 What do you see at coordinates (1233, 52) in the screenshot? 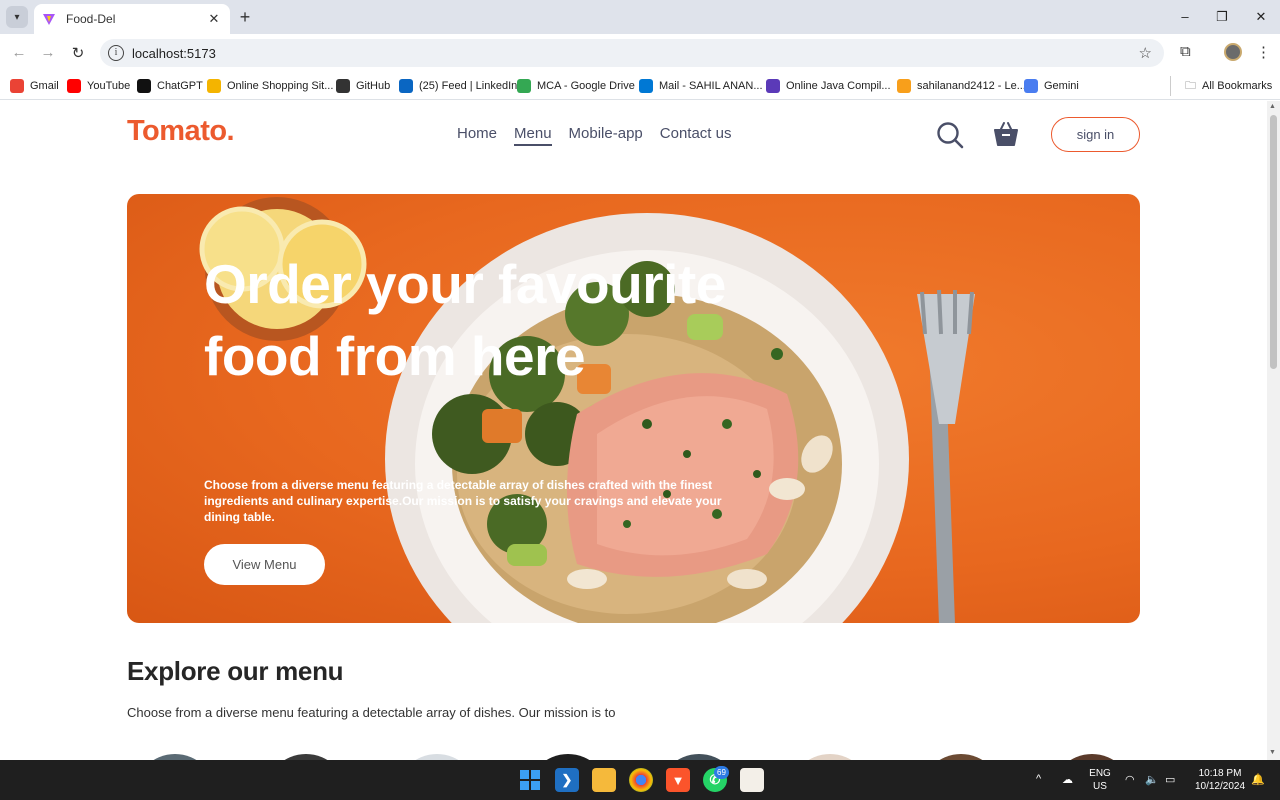
I see `profile-avatar-icon` at bounding box center [1233, 52].